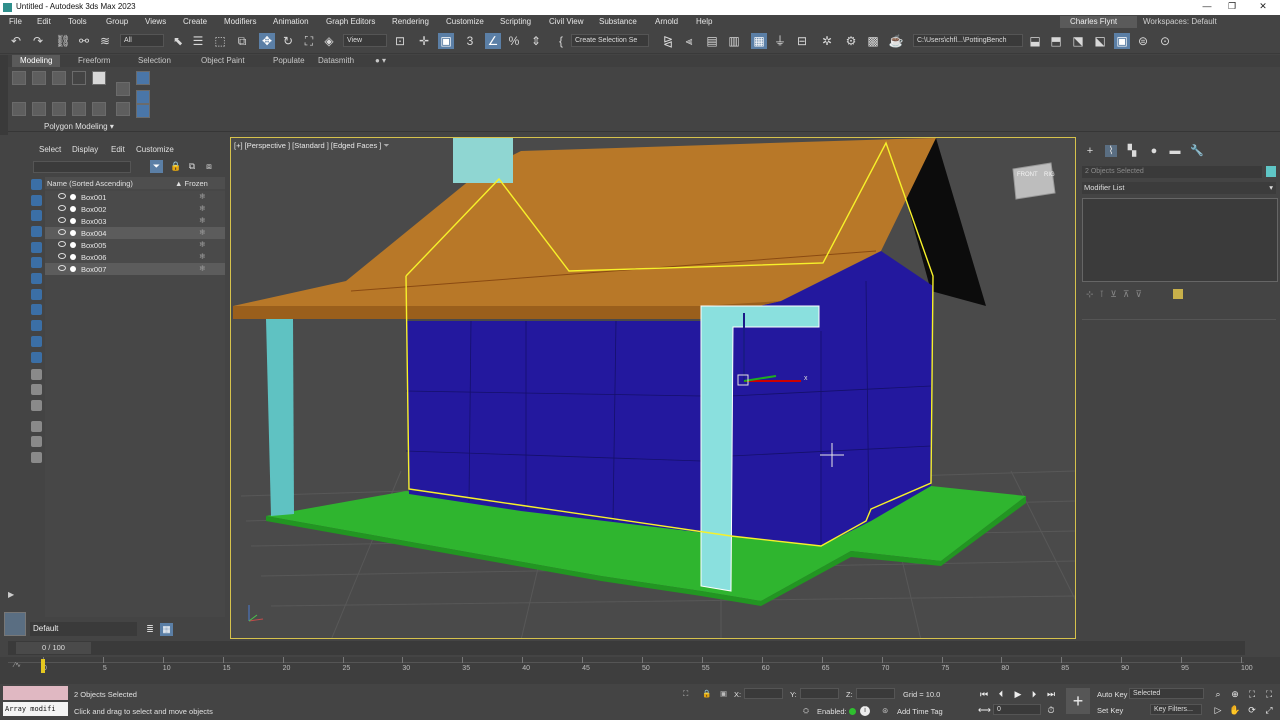  Describe the element at coordinates (117, 21) in the screenshot. I see `menu-group: Group` at that location.